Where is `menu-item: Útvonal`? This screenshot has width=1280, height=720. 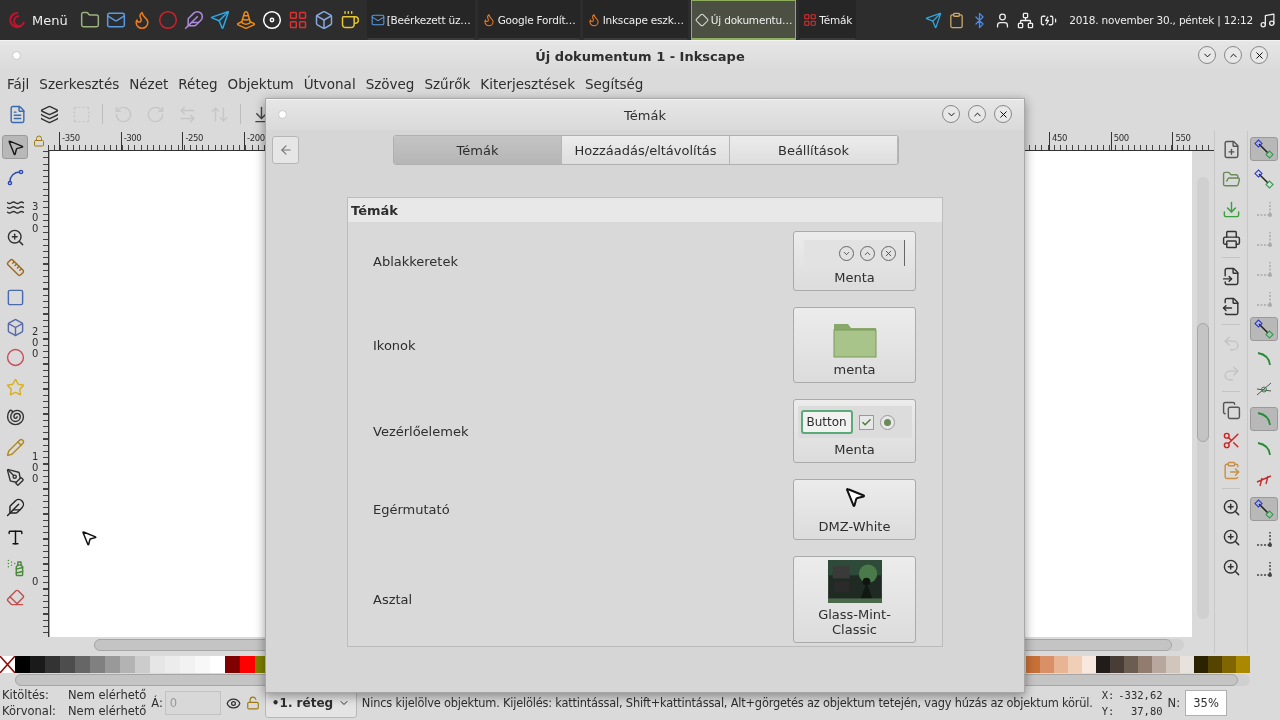 menu-item: Útvonal is located at coordinates (329, 84).